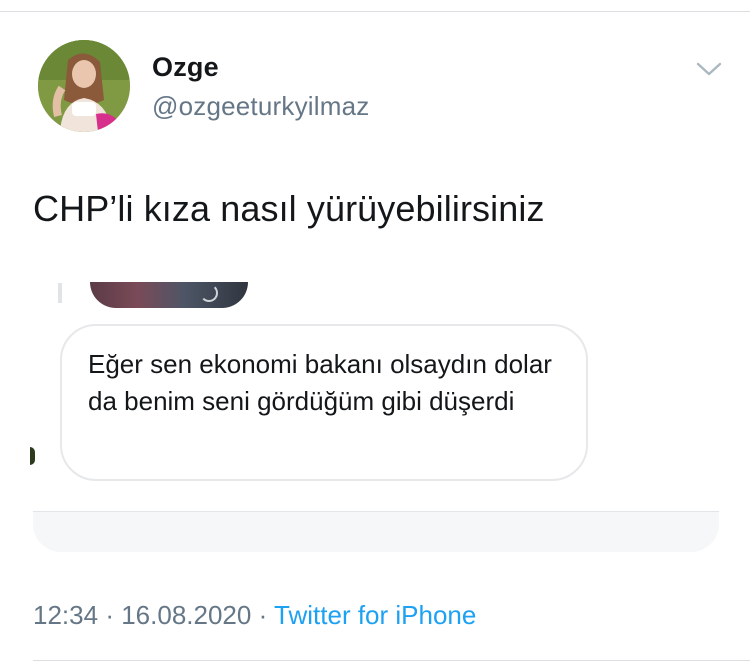 The width and height of the screenshot is (750, 669). I want to click on tweet-meta: 12:34 · 16.08.2020 · Twitter for iPhone, so click(254, 615).